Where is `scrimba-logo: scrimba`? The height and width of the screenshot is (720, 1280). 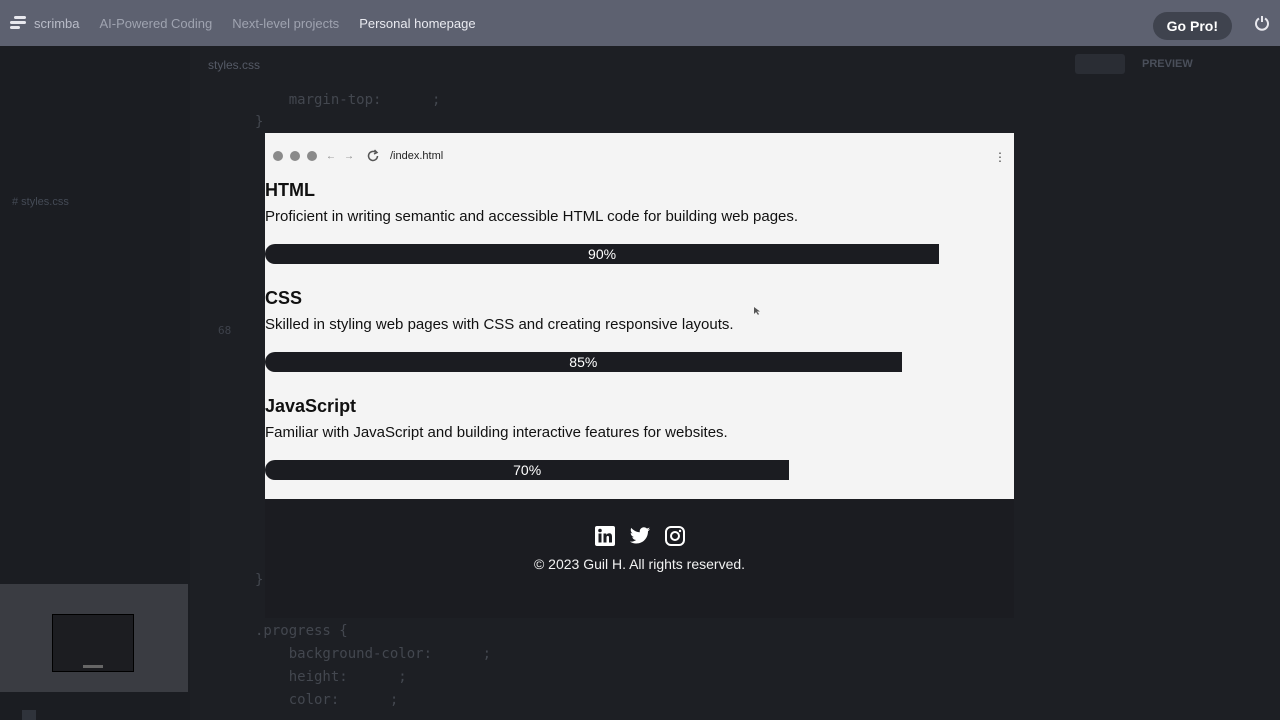
scrimba-logo: scrimba is located at coordinates (45, 23).